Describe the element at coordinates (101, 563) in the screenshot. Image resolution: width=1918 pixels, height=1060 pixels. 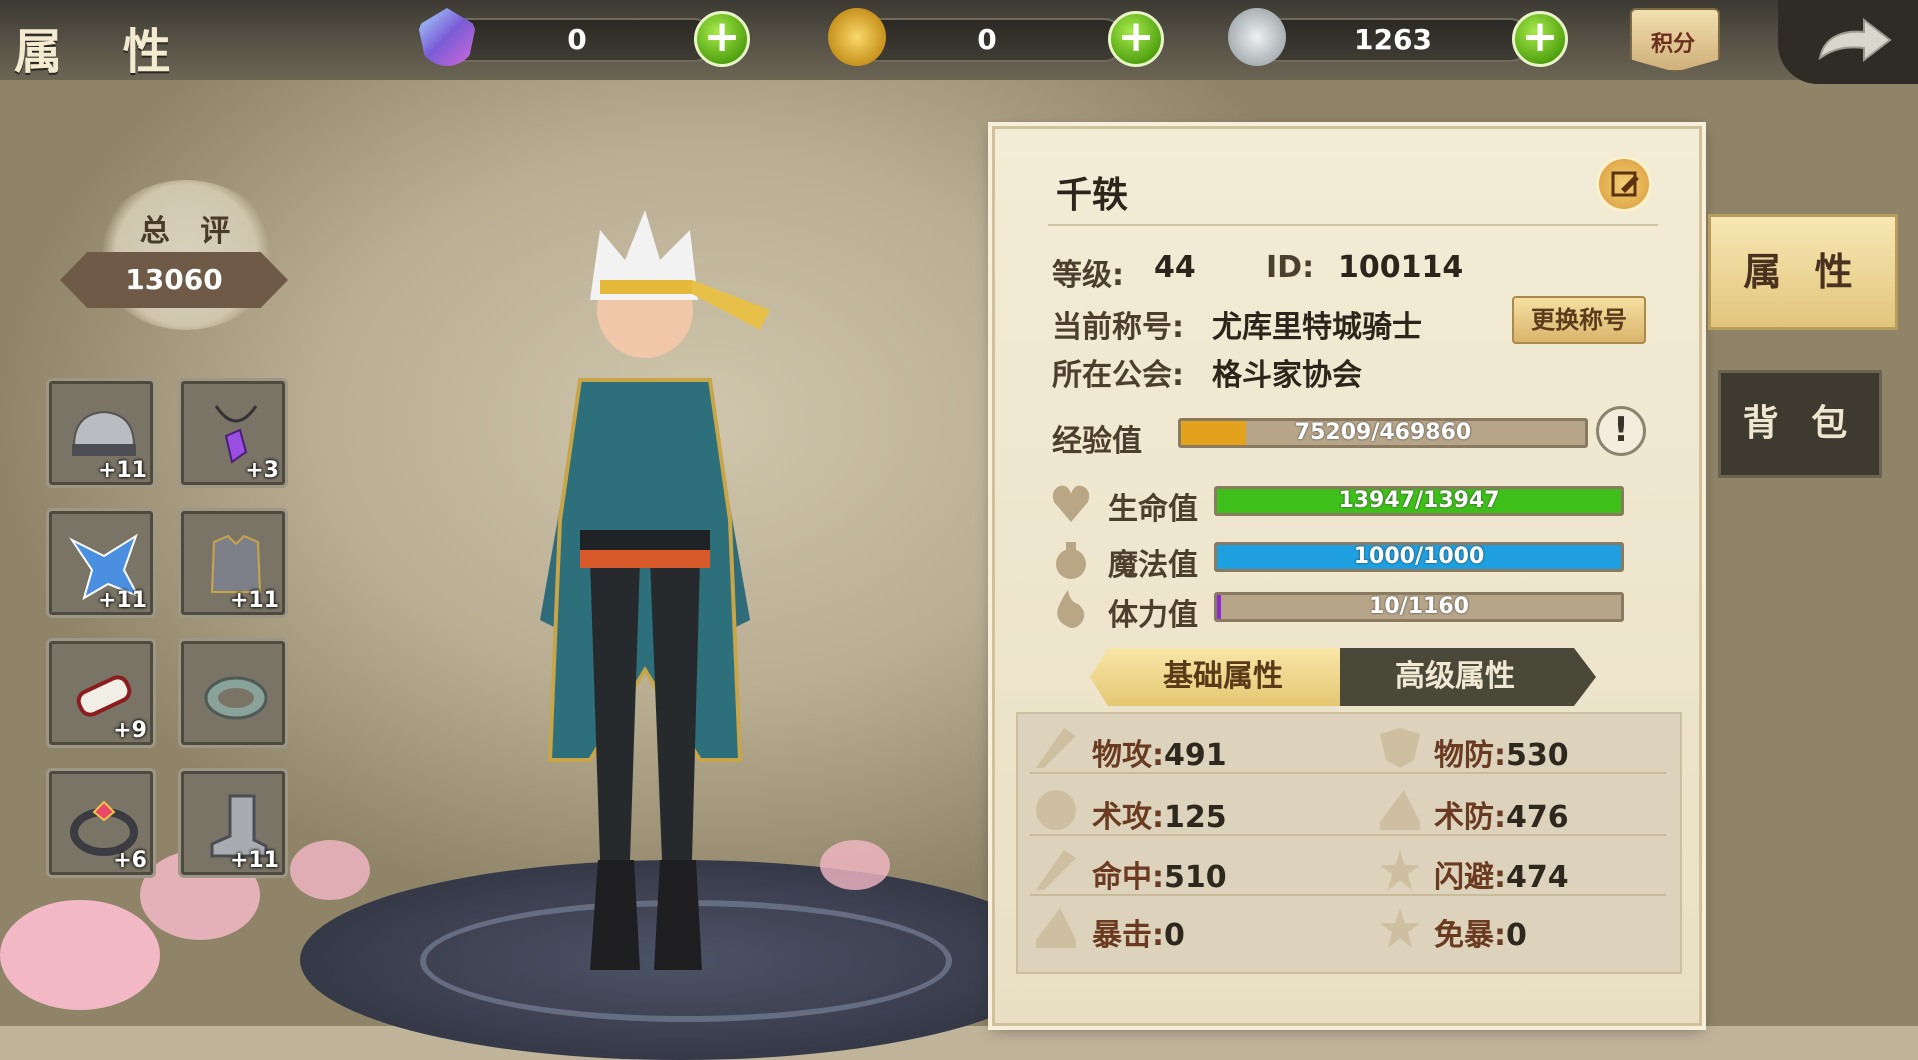
I see `equip-slot-weapon: +11` at that location.